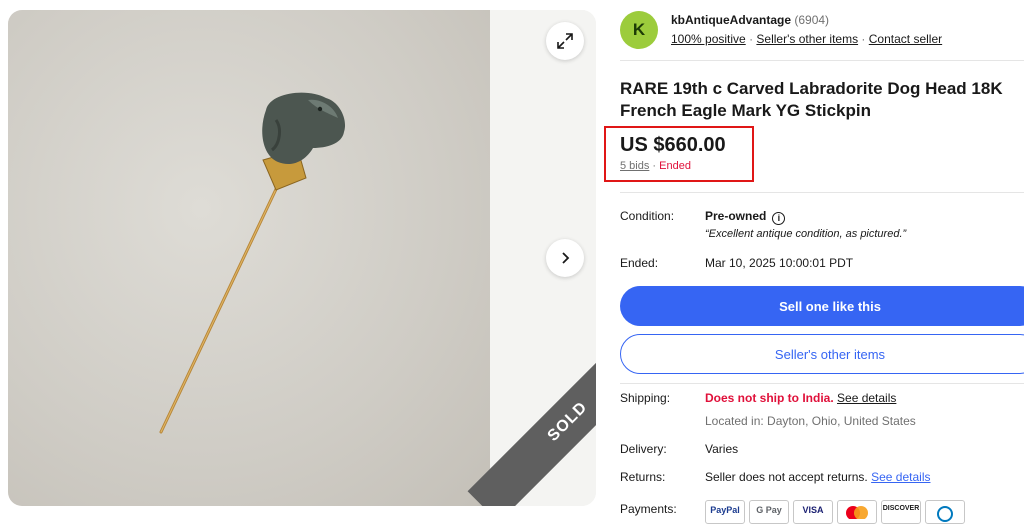 This screenshot has height=524, width=1024. What do you see at coordinates (647, 216) in the screenshot?
I see `condition-label: Condition:` at bounding box center [647, 216].